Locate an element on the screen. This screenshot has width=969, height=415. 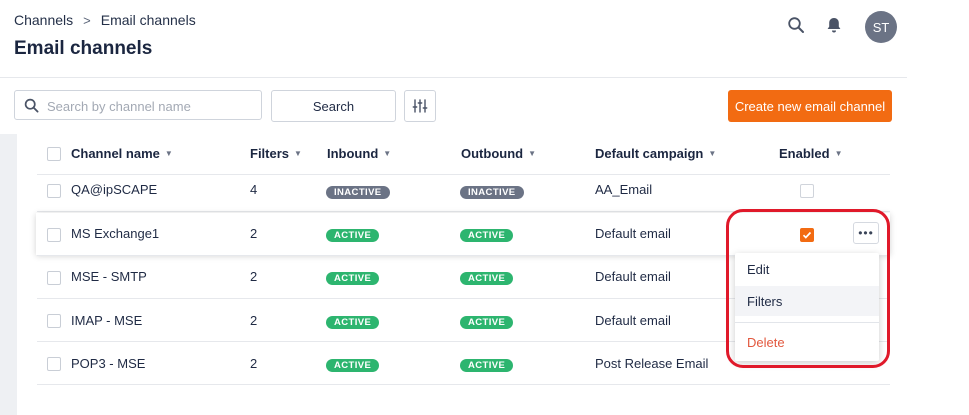
menu-item-delete: Delete is located at coordinates (807, 342).